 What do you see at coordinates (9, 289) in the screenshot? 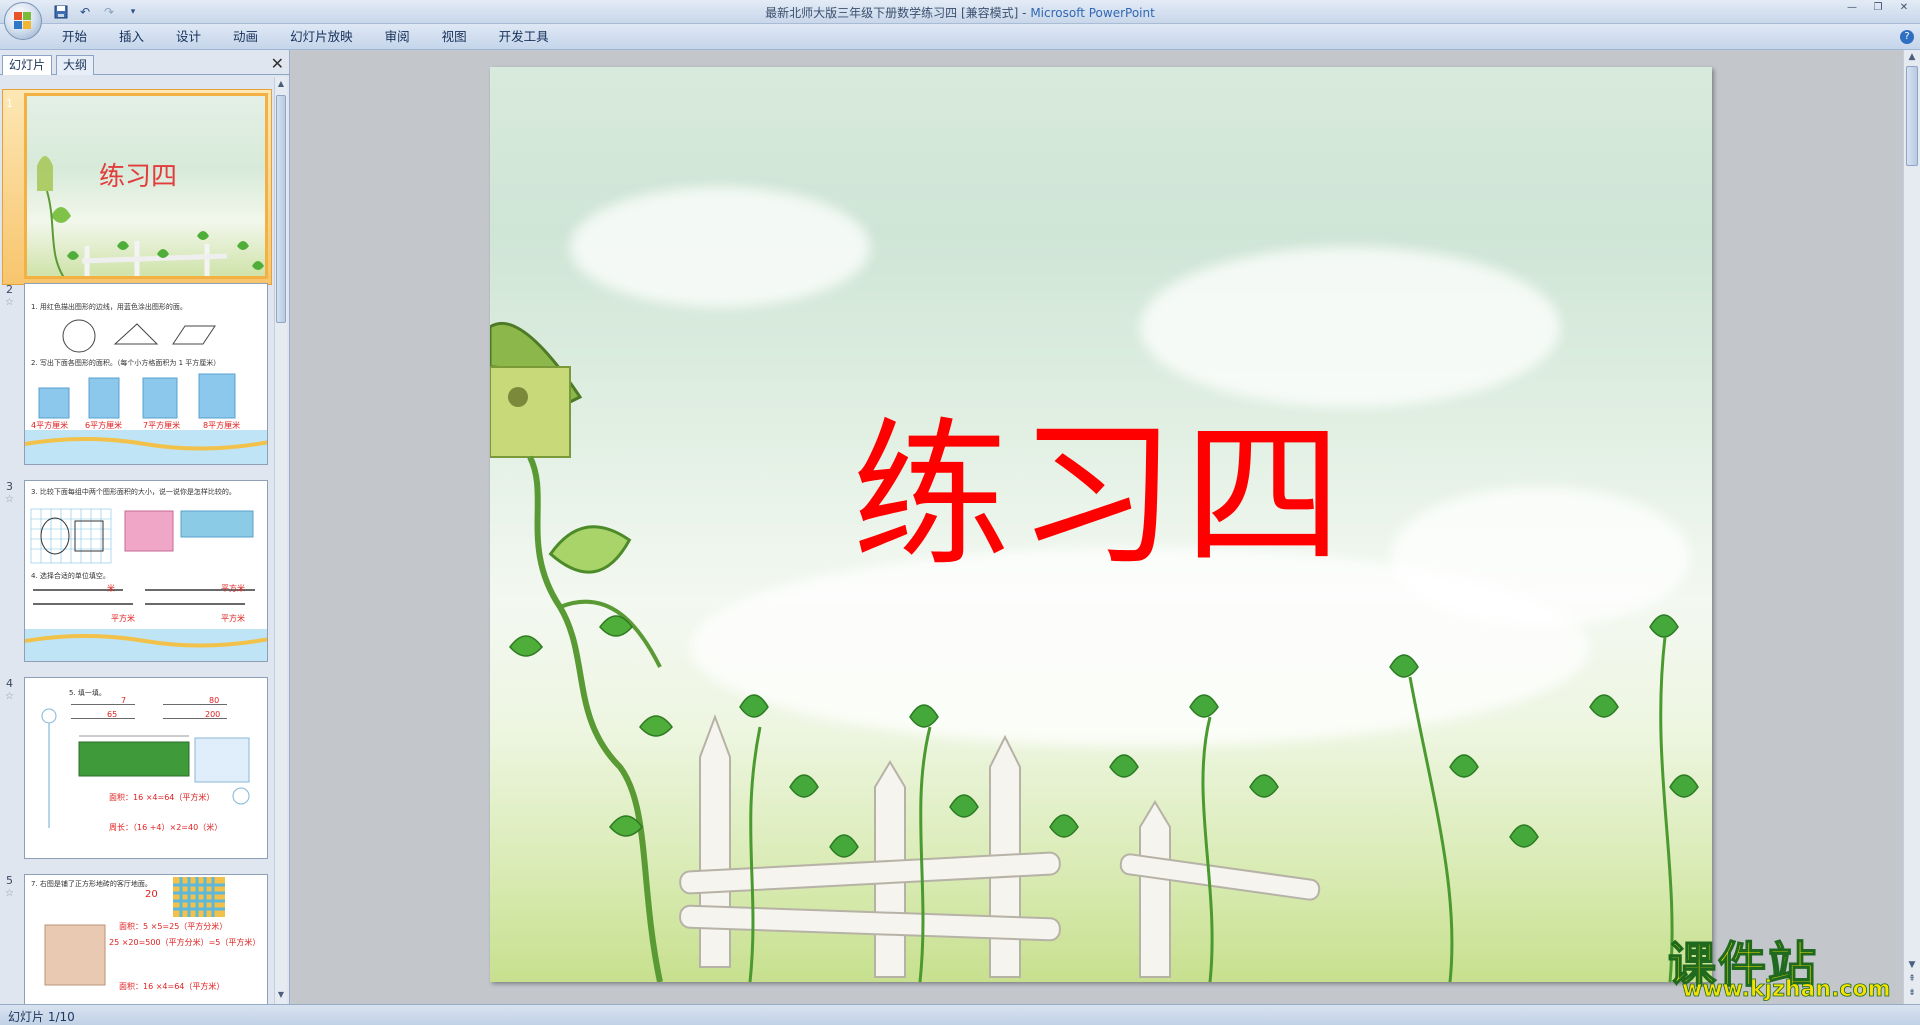
I see `slide-number: 2` at bounding box center [9, 289].